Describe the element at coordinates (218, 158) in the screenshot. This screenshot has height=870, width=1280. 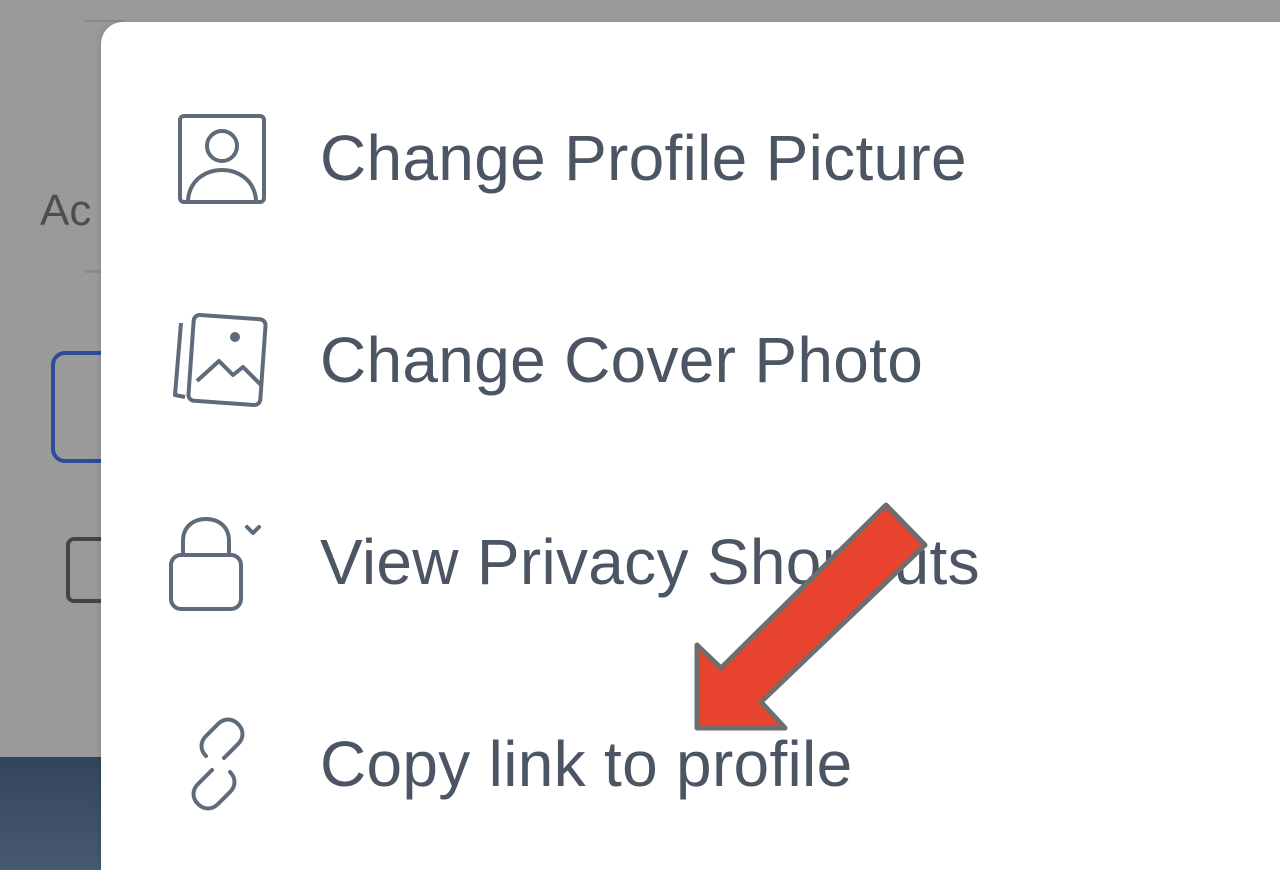
I see `profile-picture-icon` at that location.